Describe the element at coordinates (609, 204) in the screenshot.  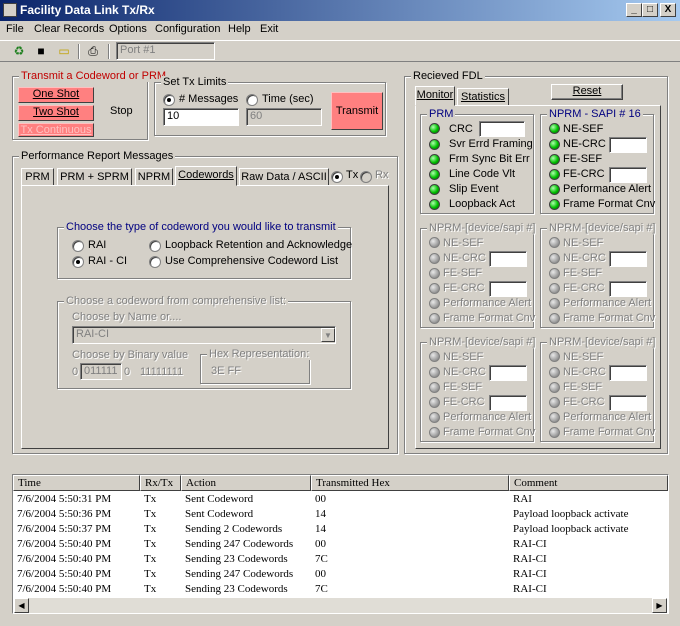
I see `nprm16-frame-format: Frame Format Cnv` at that location.